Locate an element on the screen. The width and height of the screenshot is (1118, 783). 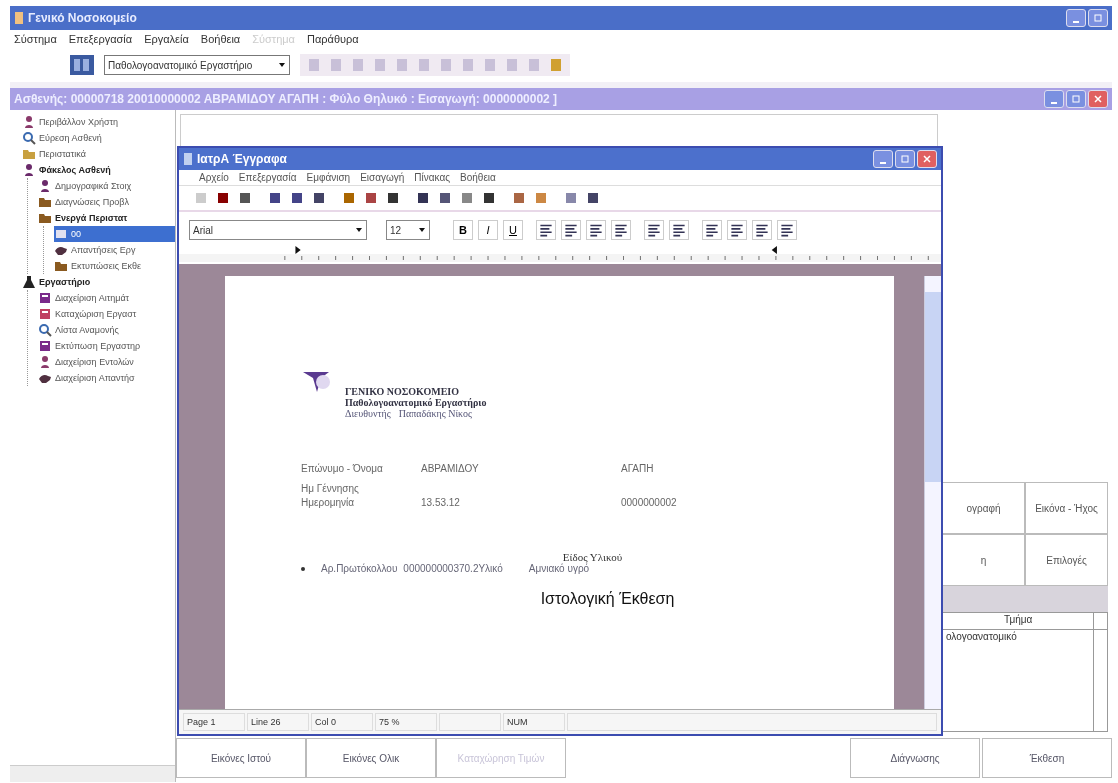
document-text: Ημ Γέννησης is located at coordinates (330, 489).